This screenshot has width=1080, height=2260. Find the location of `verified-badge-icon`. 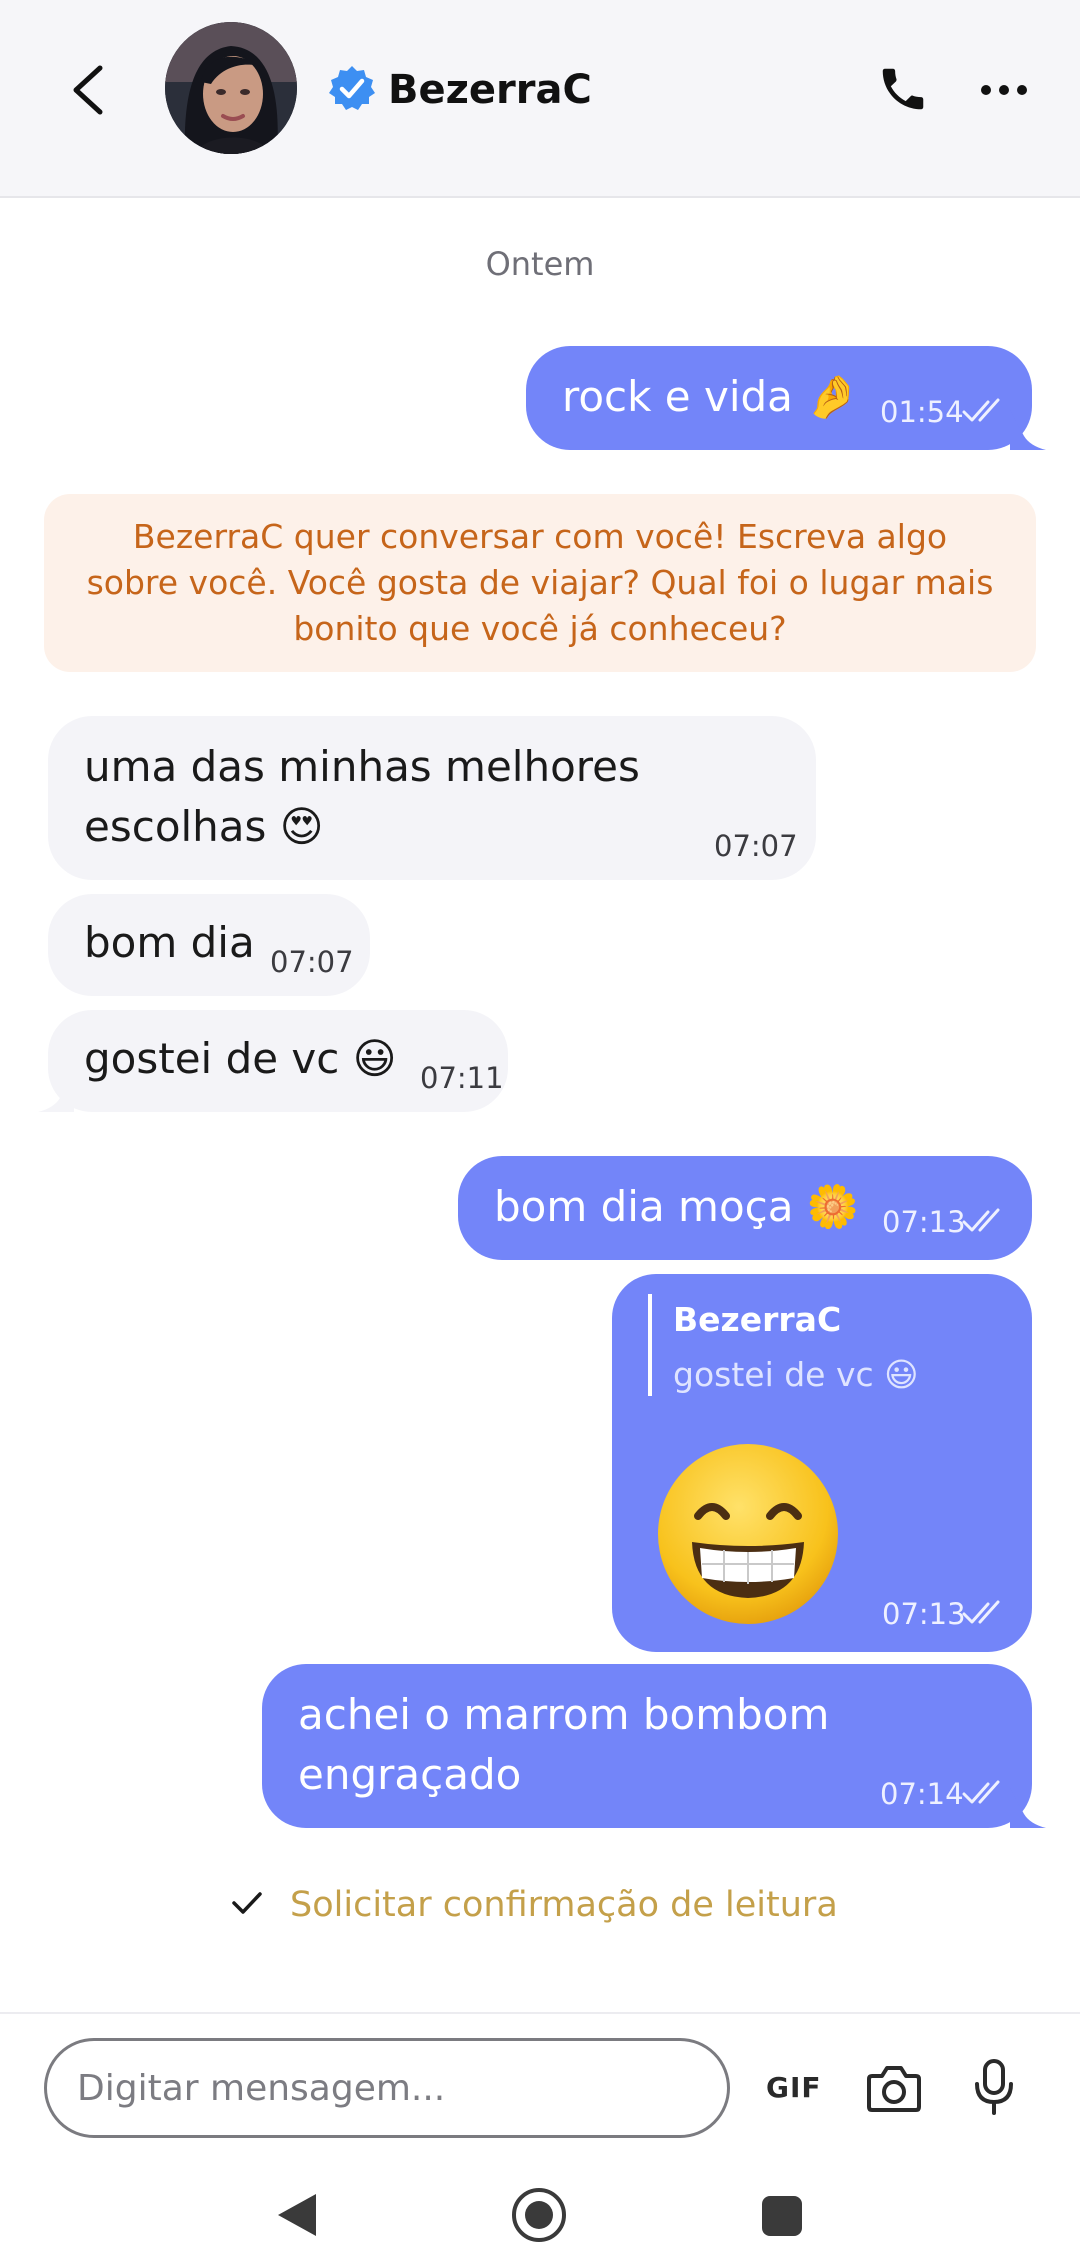

verified-badge-icon is located at coordinates (352, 88).